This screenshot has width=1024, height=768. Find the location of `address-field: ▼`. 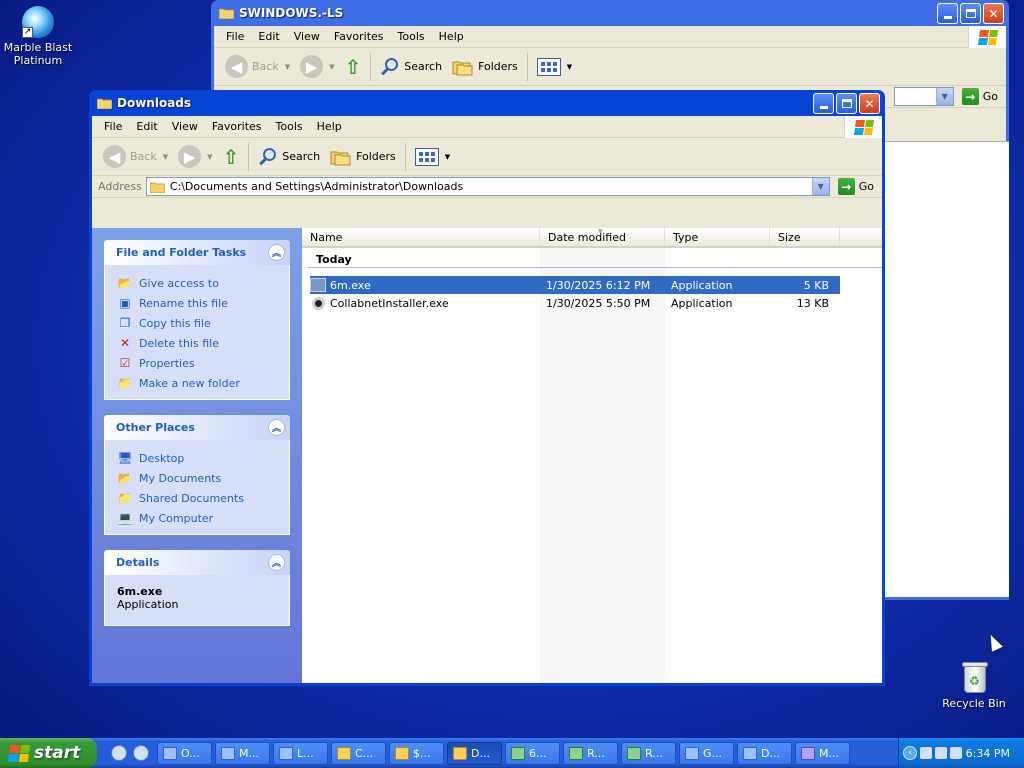

address-field: ▼ is located at coordinates (923, 96).